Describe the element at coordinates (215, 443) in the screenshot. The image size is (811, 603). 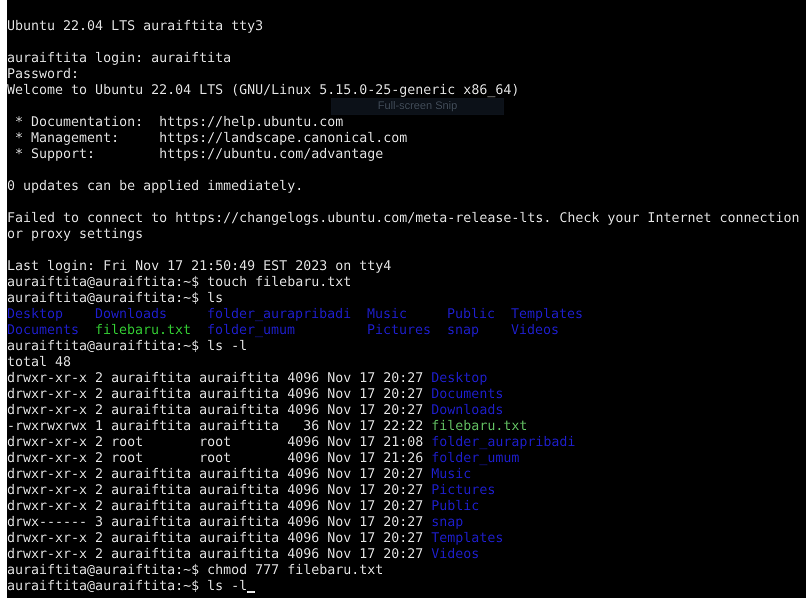
I see `terminal-line: drwxr-xr-x 2 root root 4096 Nov 17 21:08` at that location.